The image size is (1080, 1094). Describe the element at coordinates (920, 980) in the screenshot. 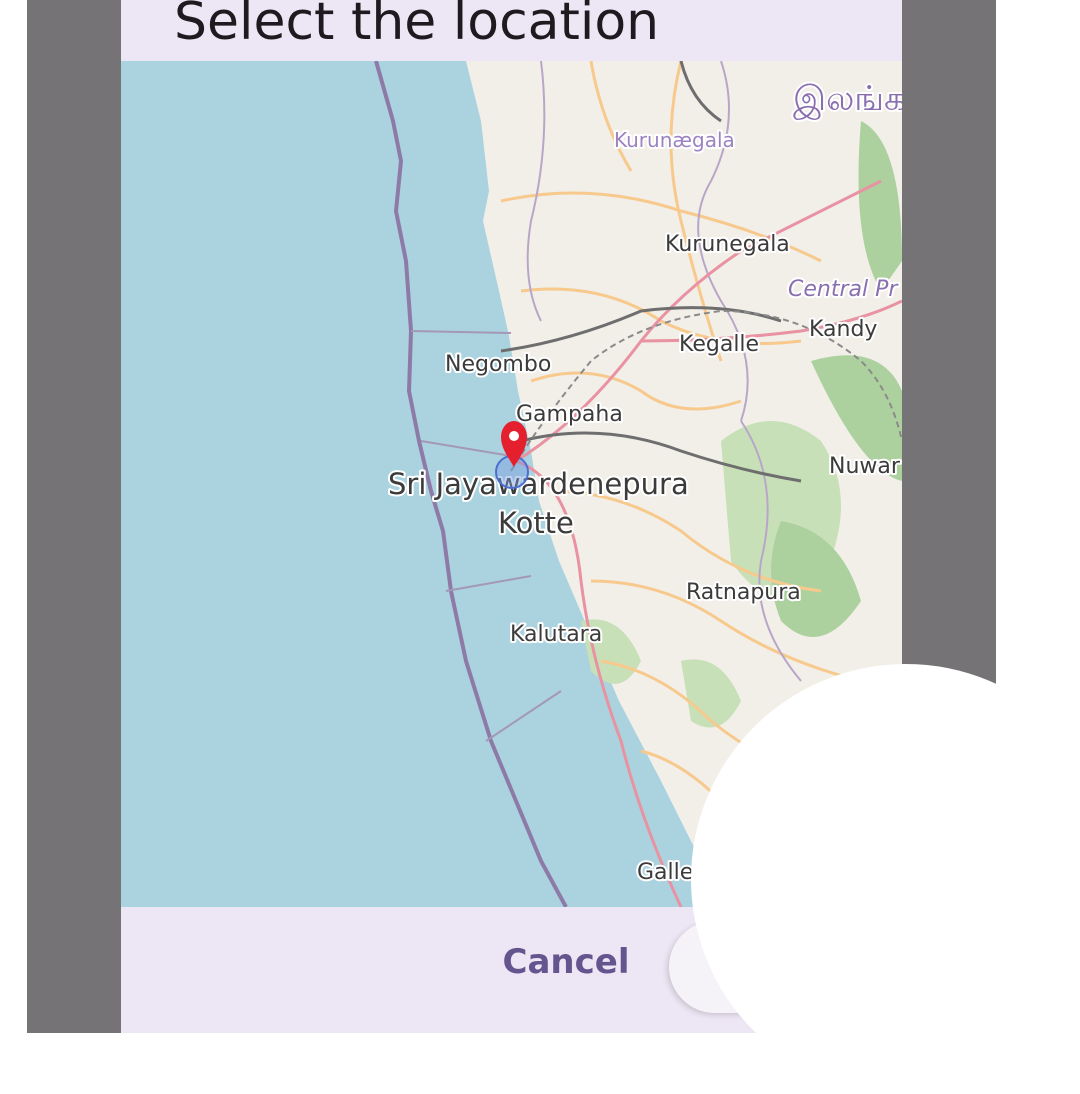

I see `white-overlay-fill` at that location.